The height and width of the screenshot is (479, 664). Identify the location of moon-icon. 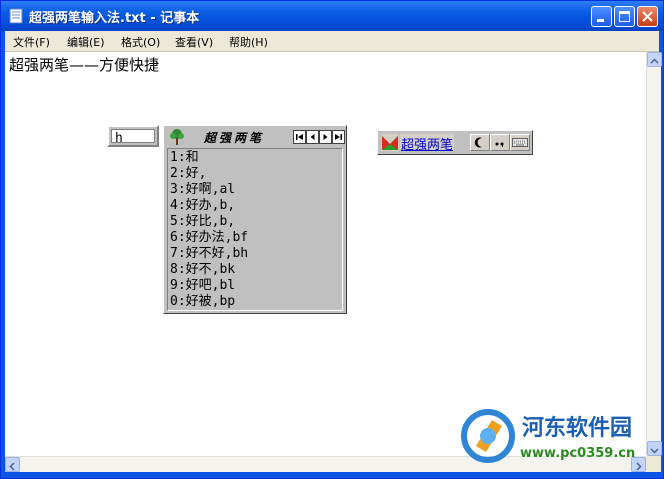
(478, 142).